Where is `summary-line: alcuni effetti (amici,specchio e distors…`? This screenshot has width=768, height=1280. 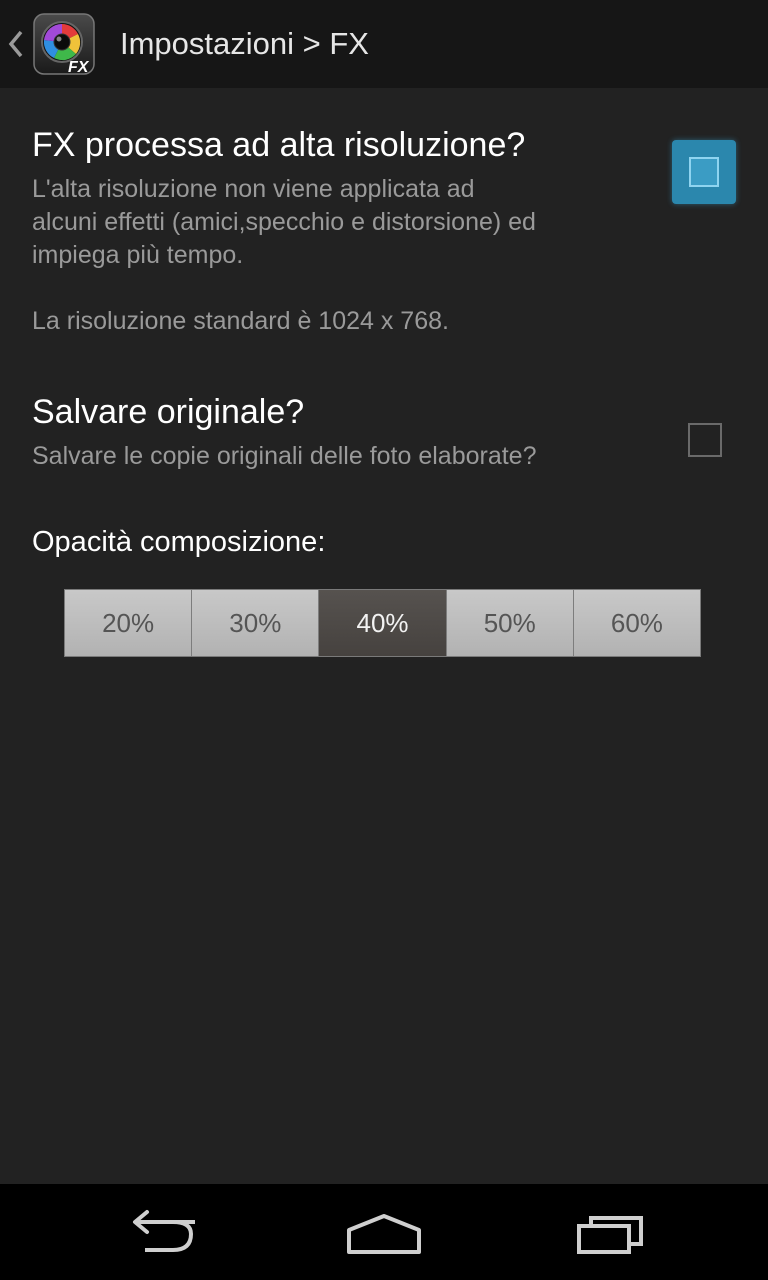 summary-line: alcuni effetti (amici,specchio e distors… is located at coordinates (284, 222).